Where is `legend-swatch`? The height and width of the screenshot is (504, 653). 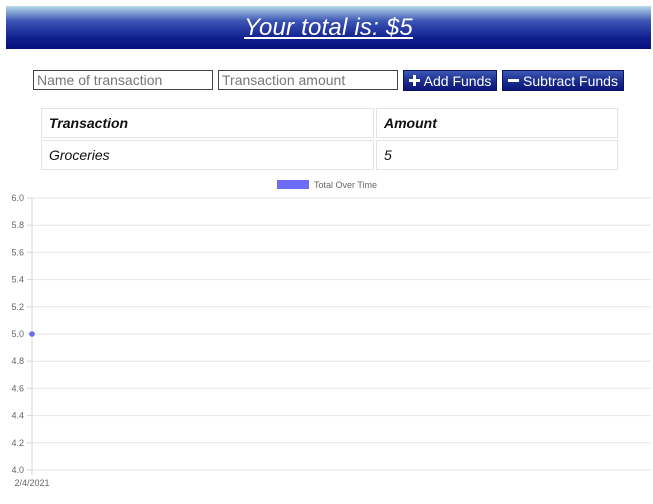 legend-swatch is located at coordinates (293, 184).